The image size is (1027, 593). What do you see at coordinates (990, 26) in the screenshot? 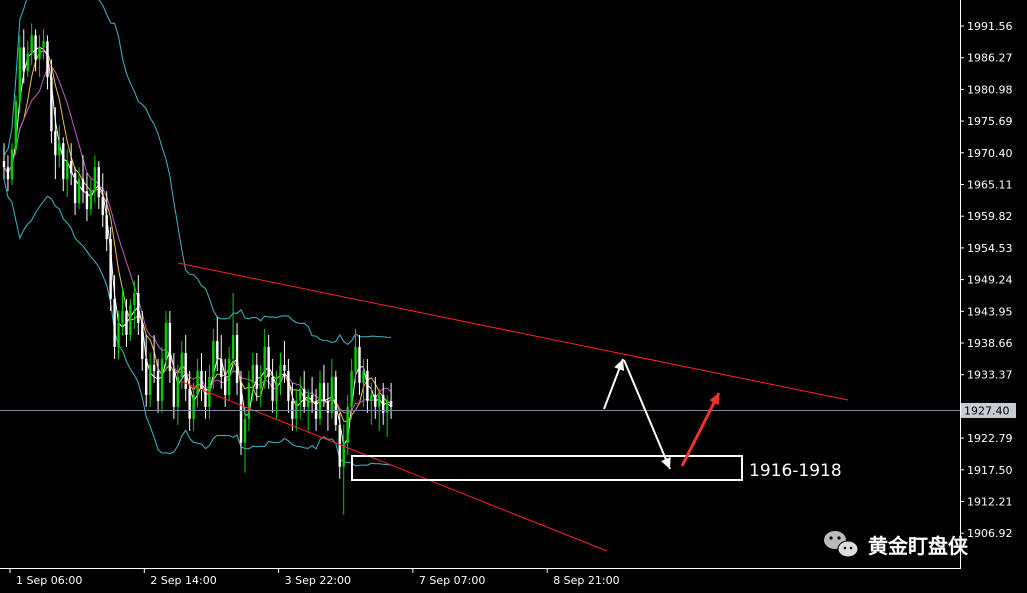
I see `y-tick-label: 1991.56` at bounding box center [990, 26].